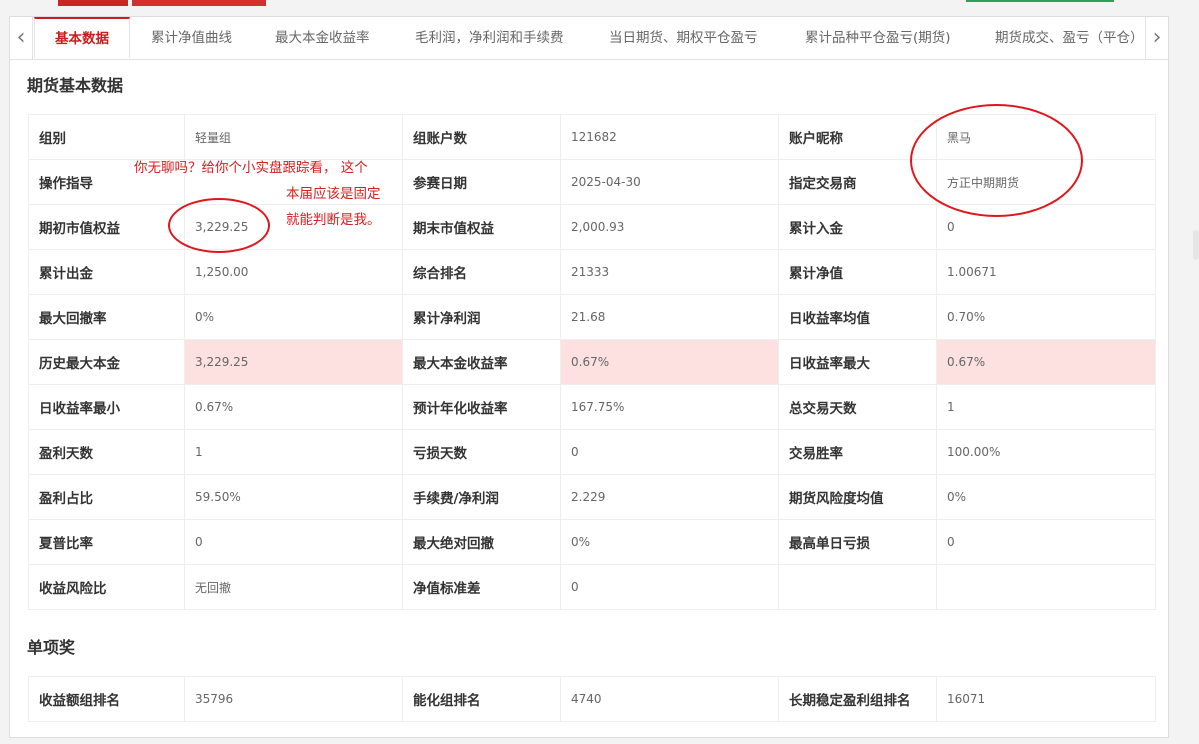  What do you see at coordinates (481, 587) in the screenshot?
I see `basic-label: 净值标准差` at bounding box center [481, 587].